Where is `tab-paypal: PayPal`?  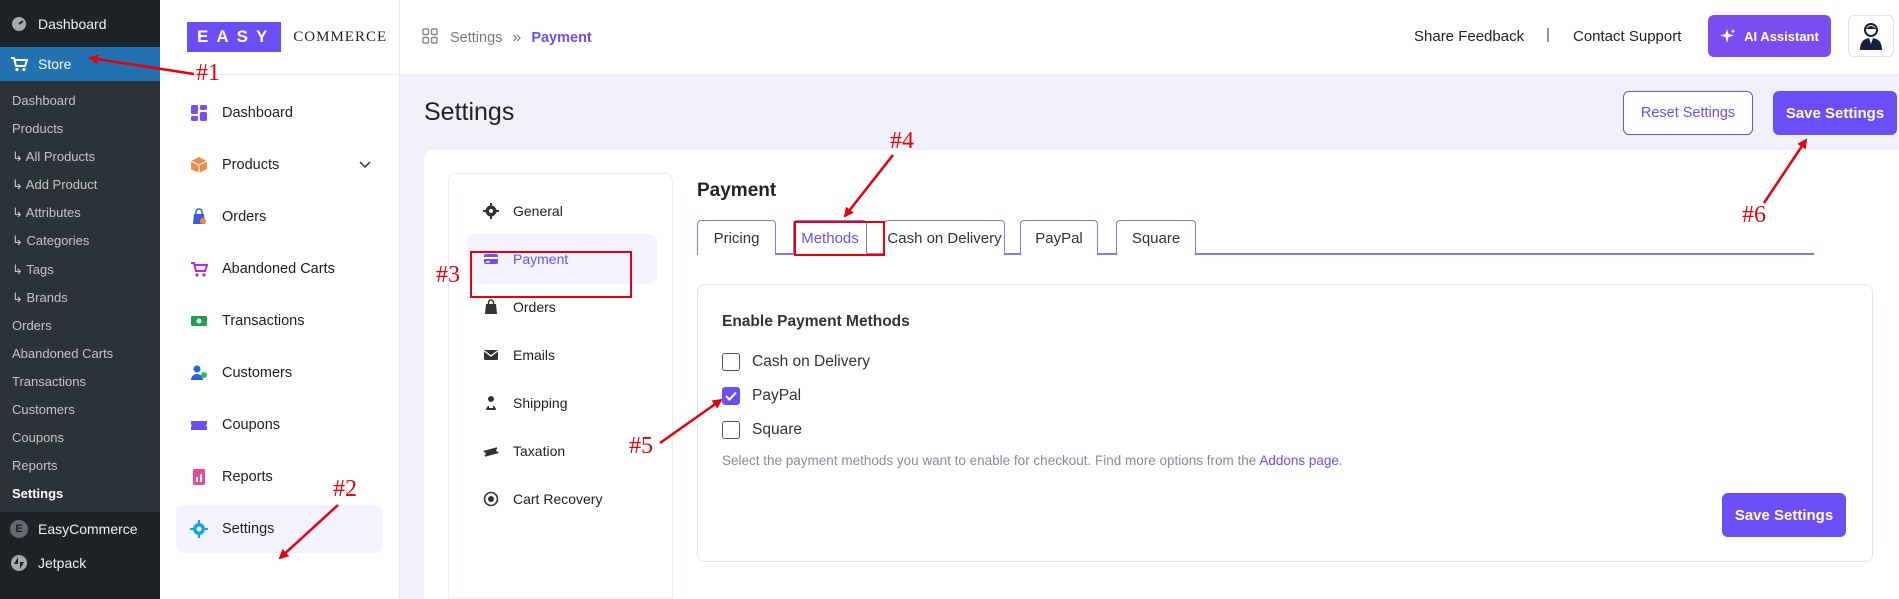
tab-paypal: PayPal is located at coordinates (1059, 237).